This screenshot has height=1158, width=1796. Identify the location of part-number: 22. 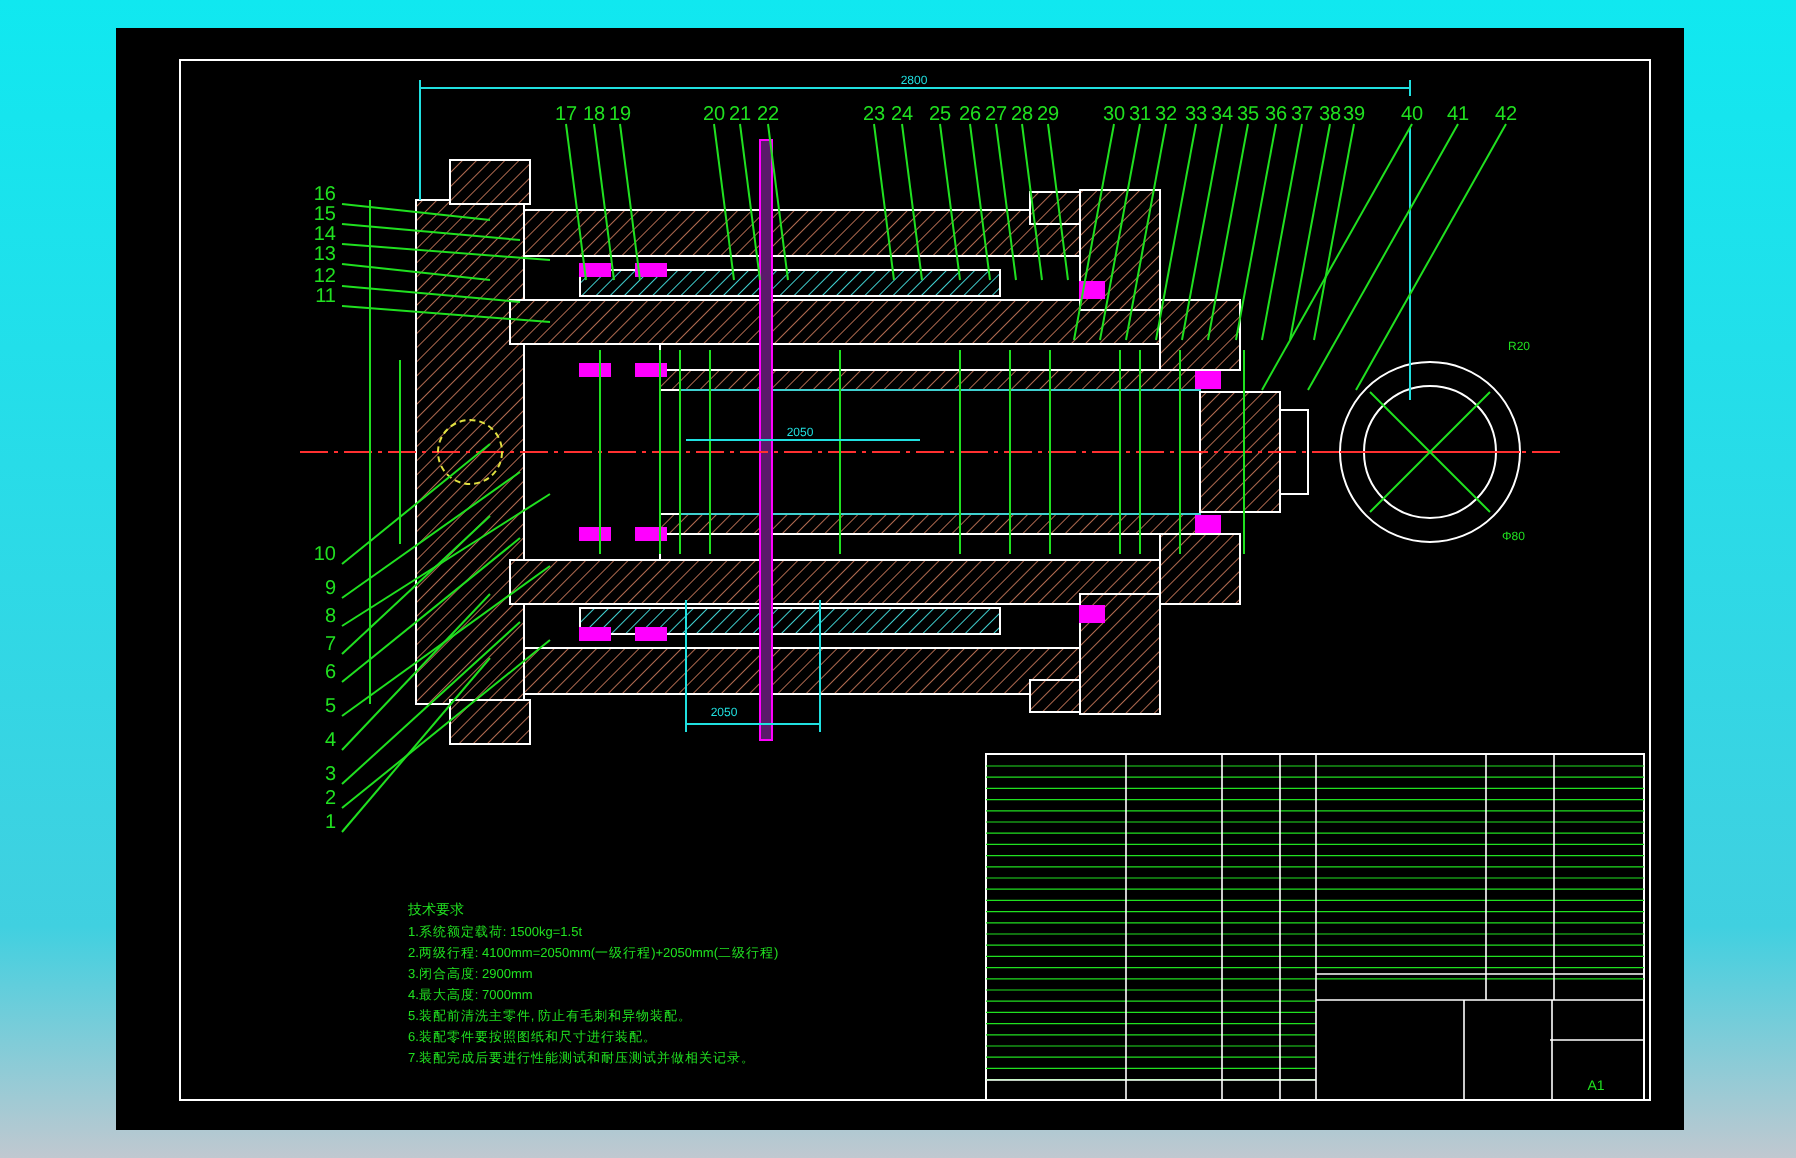
(768, 115).